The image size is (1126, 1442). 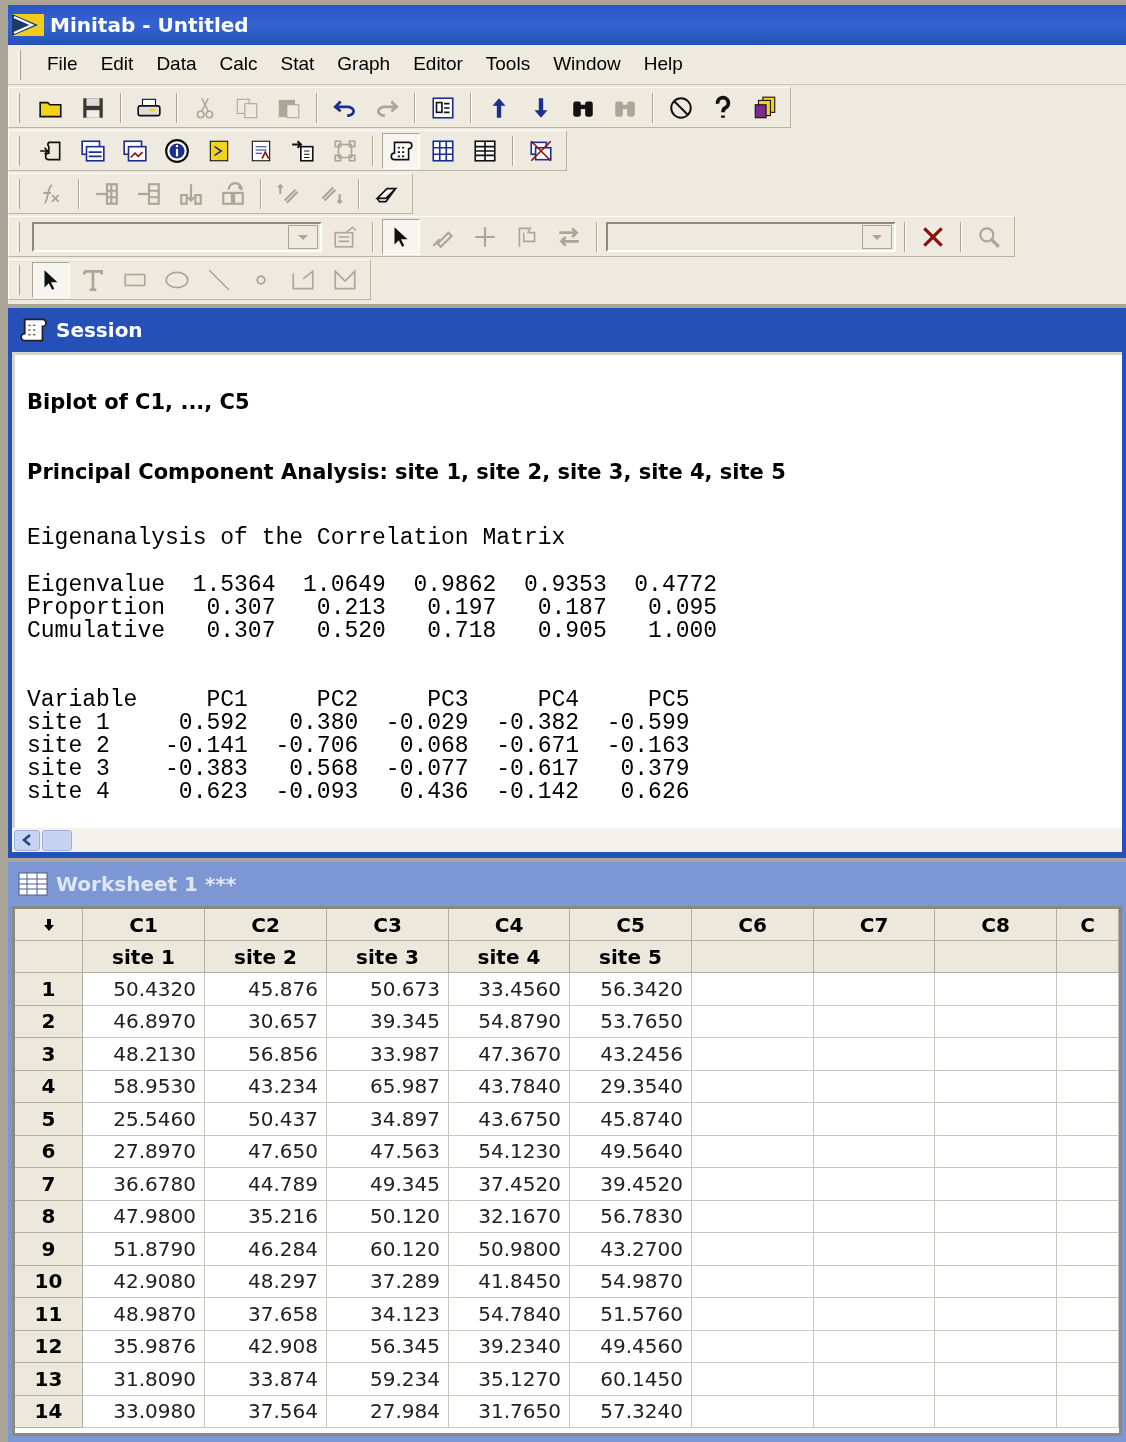 I want to click on table-cell: 43.2456, so click(x=631, y=1054).